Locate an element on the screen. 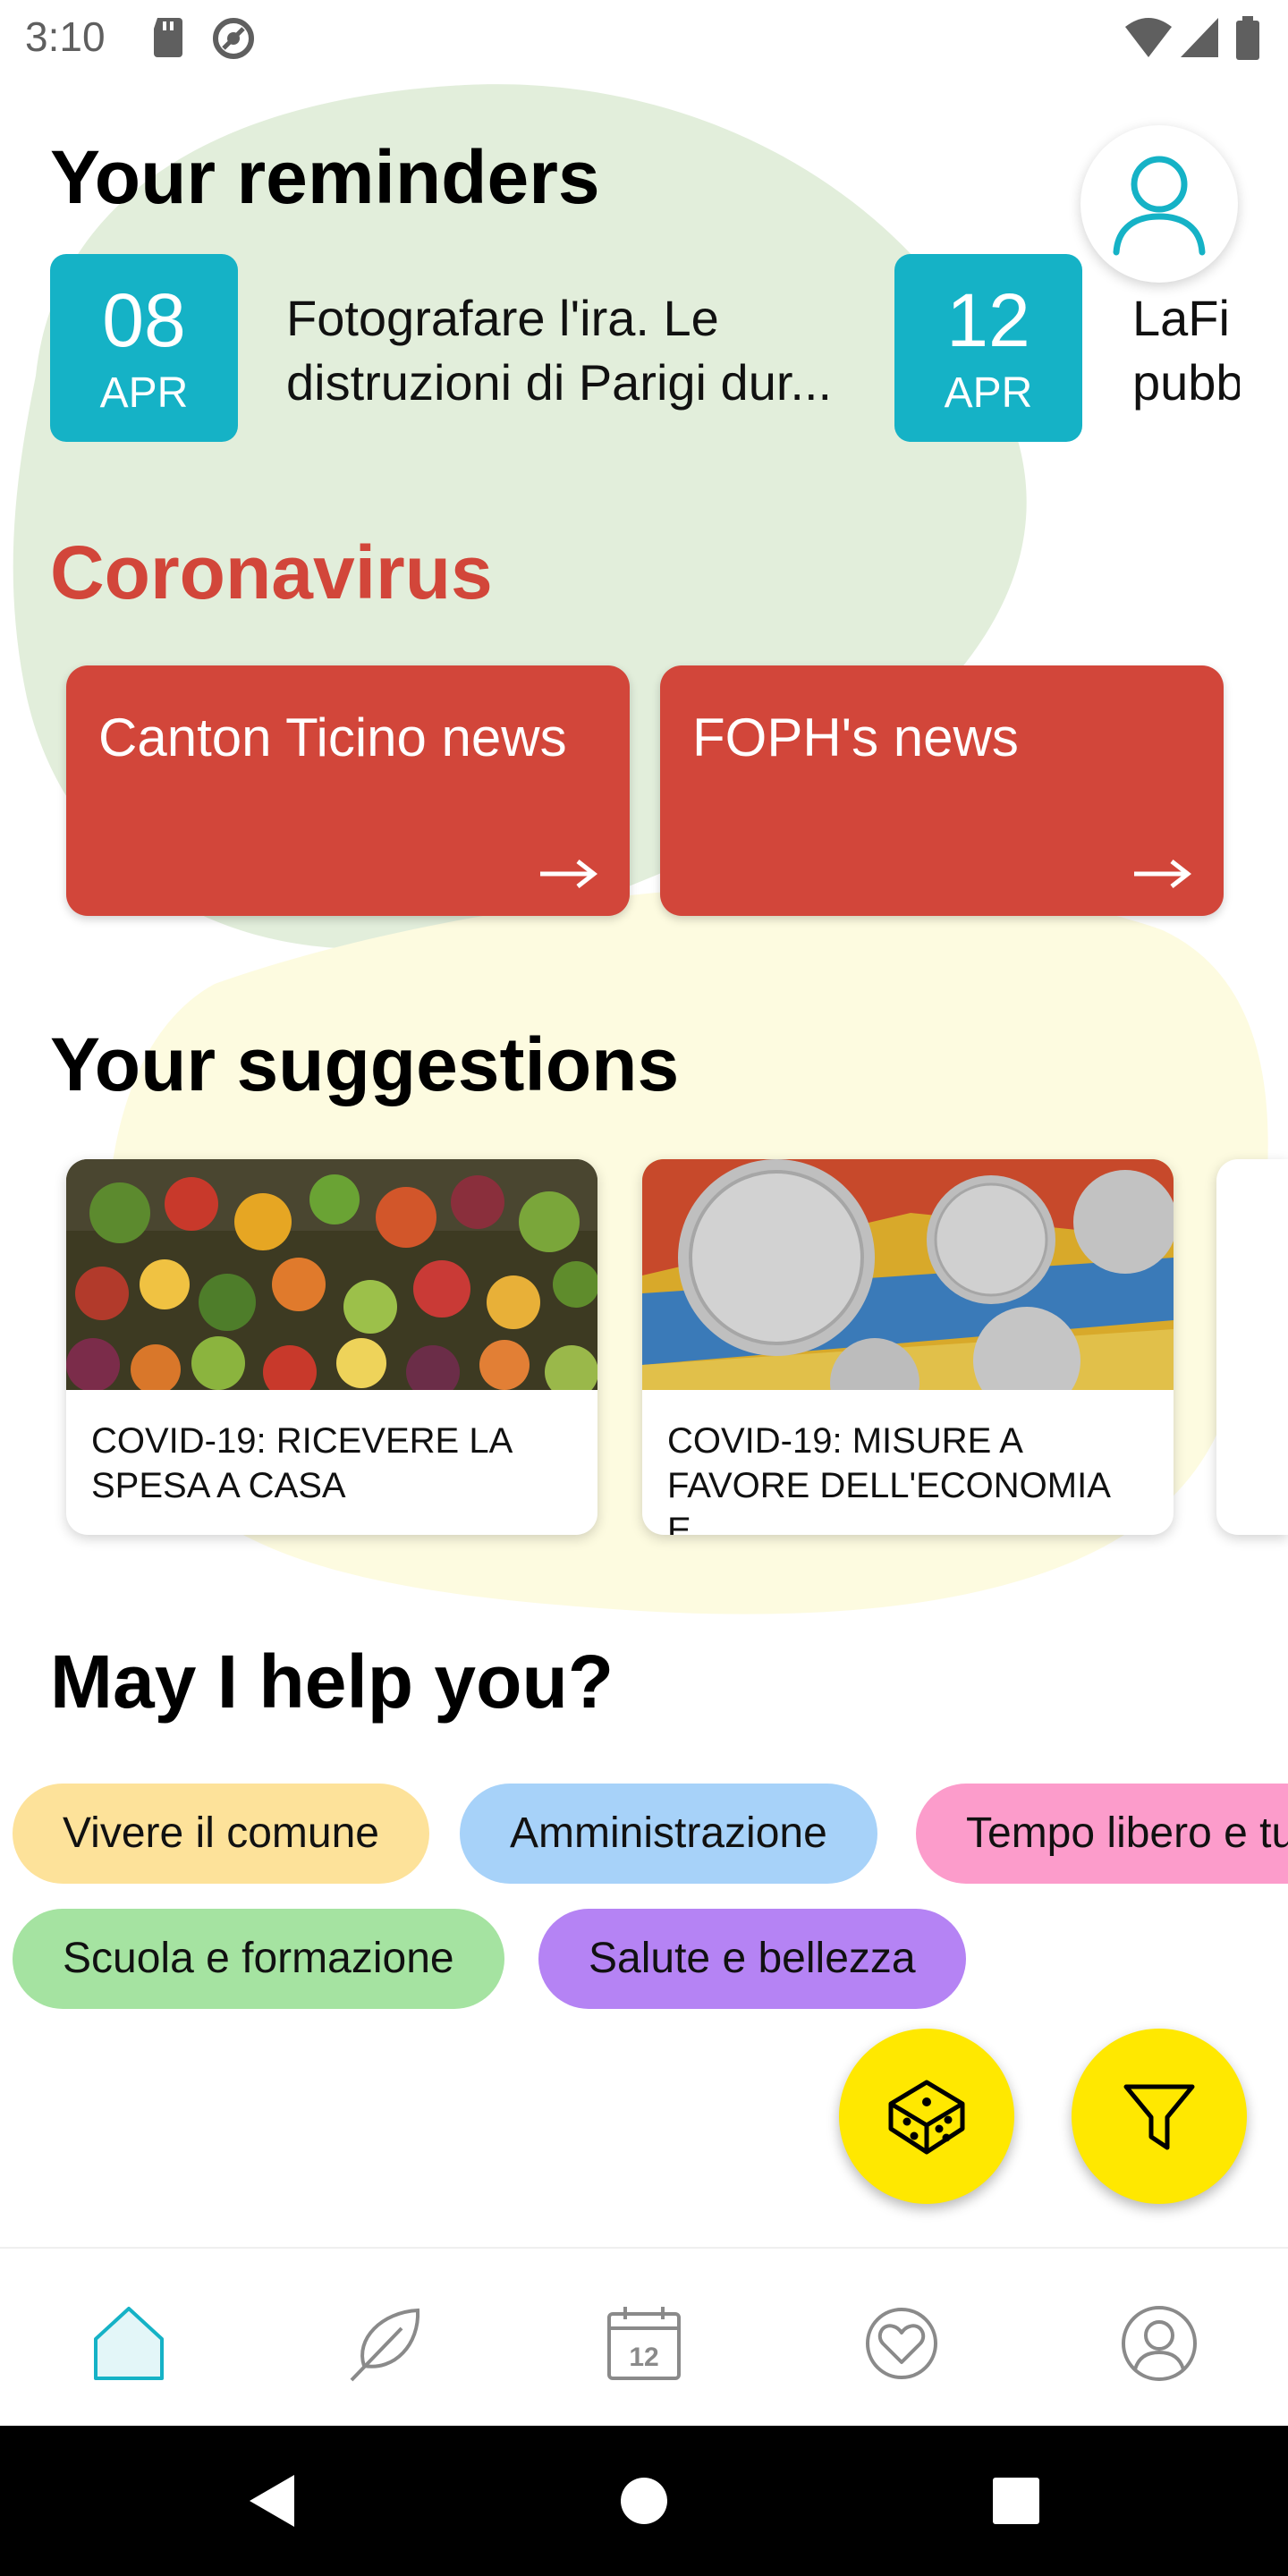  filter-icon is located at coordinates (1159, 2117).